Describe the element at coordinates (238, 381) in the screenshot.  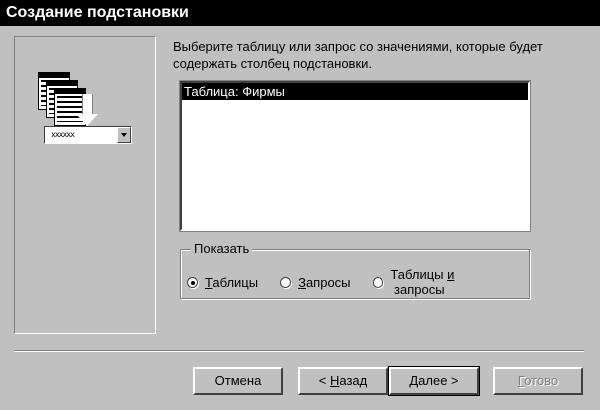
I see `cancel-button: Отмена` at that location.